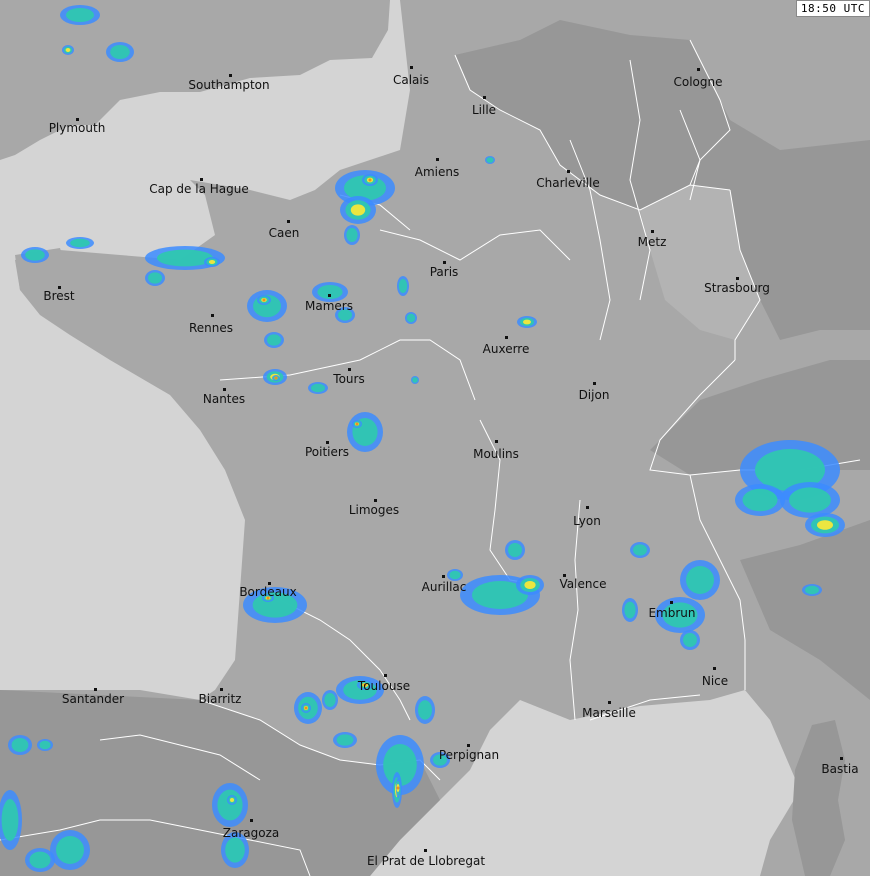 The height and width of the screenshot is (876, 870). Describe the element at coordinates (211, 328) in the screenshot. I see `city-label-rennes: Rennes` at that location.